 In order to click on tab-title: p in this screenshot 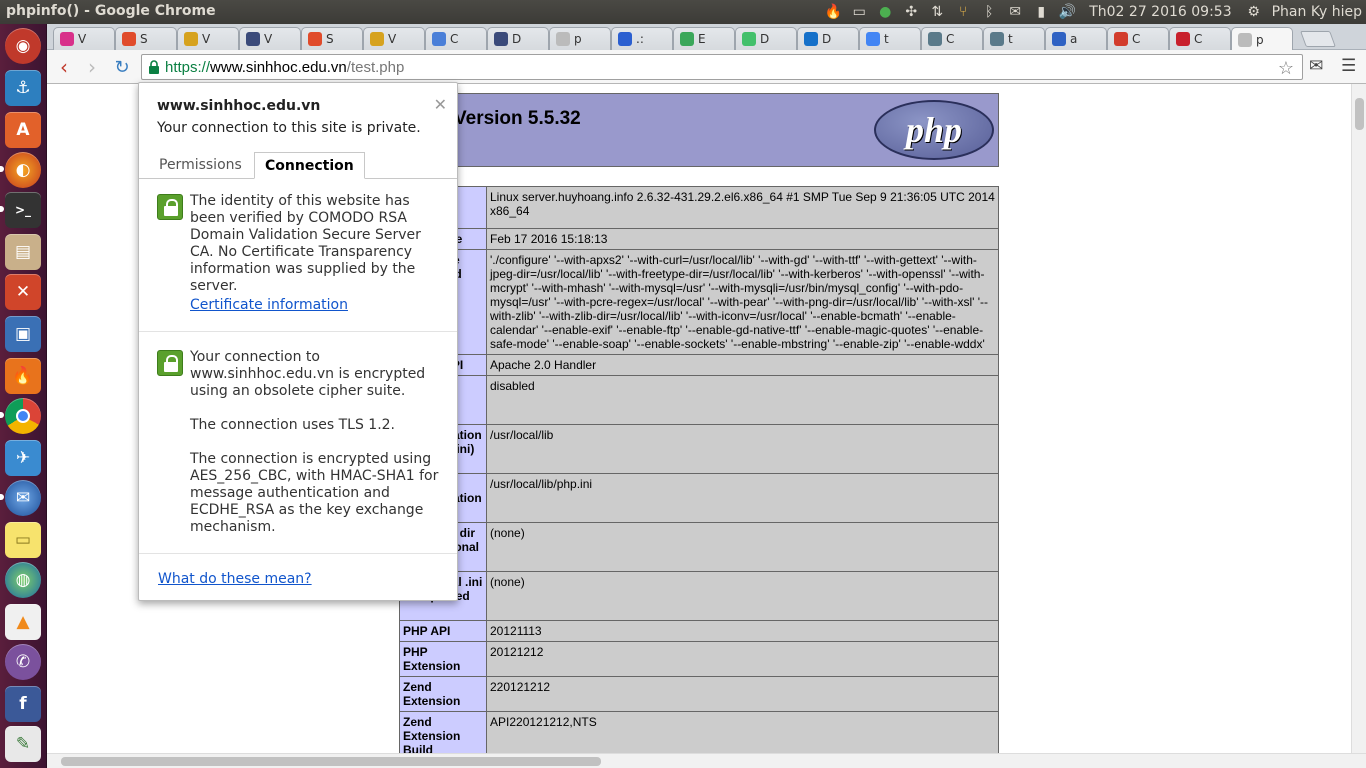, I will do `click(578, 39)`.